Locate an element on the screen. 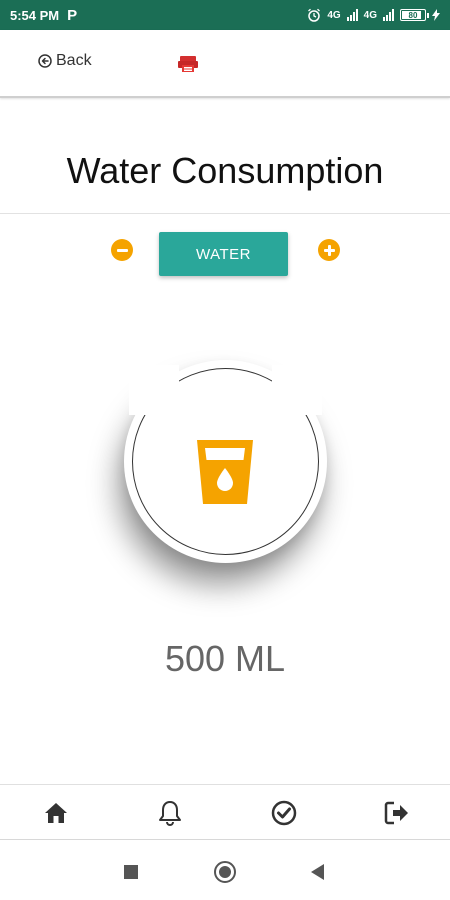 This screenshot has width=450, height=900. decrease-button is located at coordinates (122, 250).